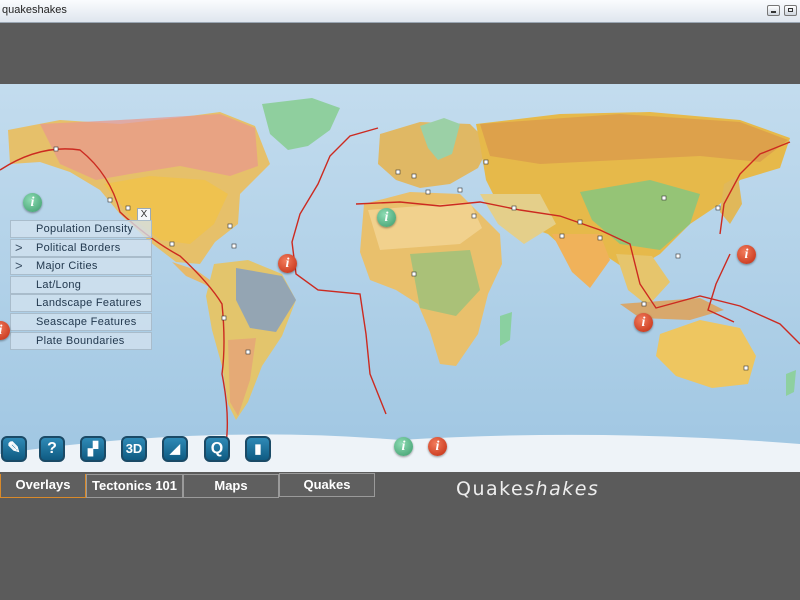 The width and height of the screenshot is (800, 600). What do you see at coordinates (52, 449) in the screenshot?
I see `help-icon: ?` at bounding box center [52, 449].